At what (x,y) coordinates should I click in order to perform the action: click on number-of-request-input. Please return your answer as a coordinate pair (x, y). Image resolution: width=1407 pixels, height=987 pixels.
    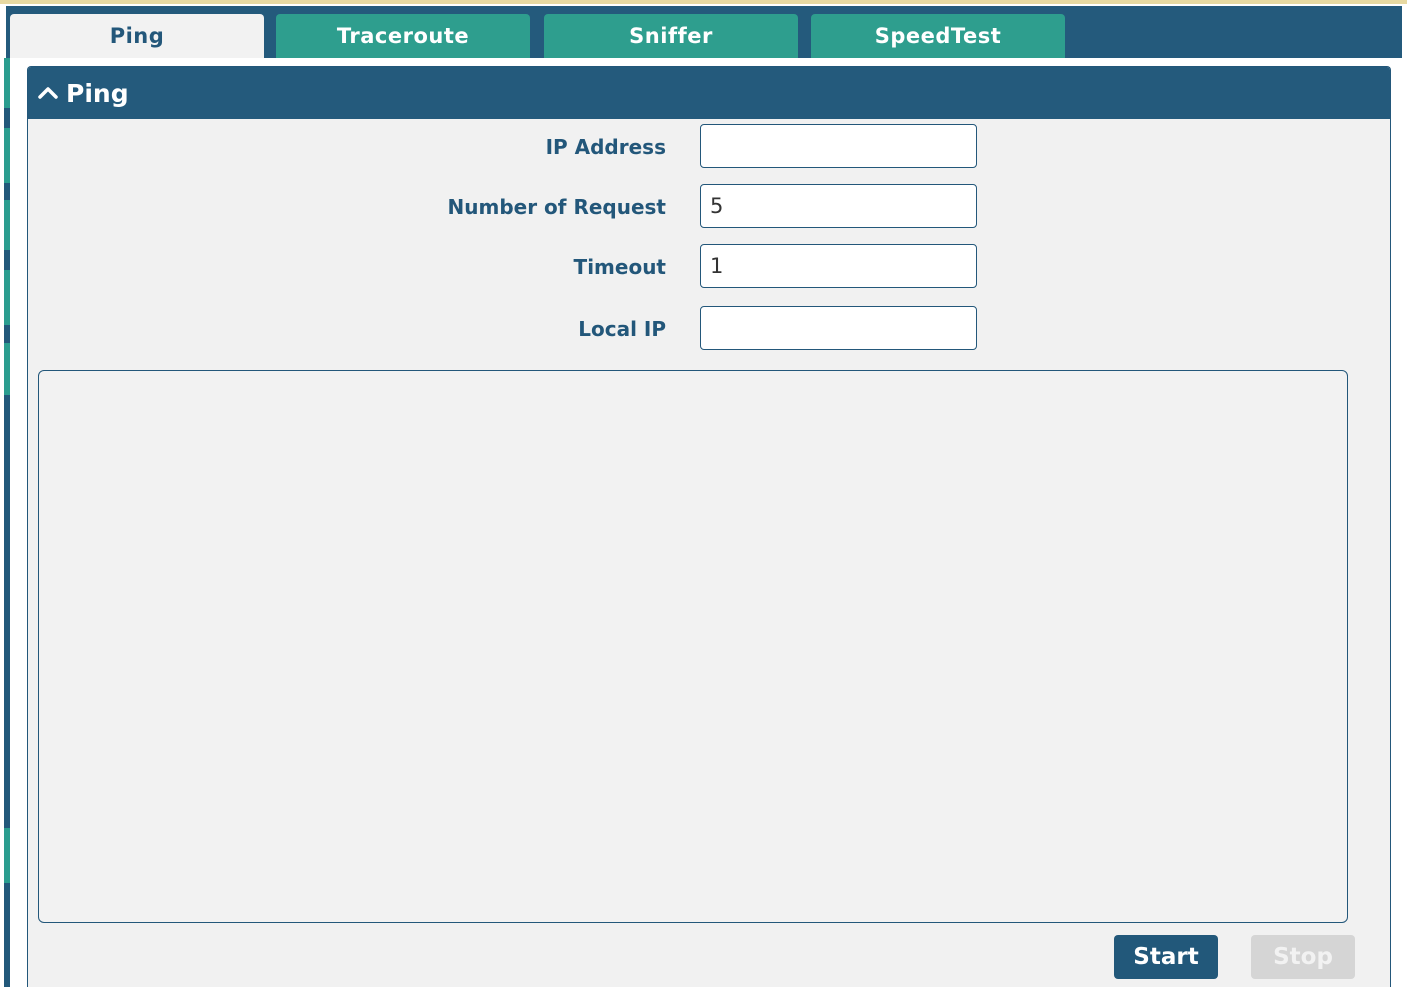
    Looking at the image, I should click on (838, 206).